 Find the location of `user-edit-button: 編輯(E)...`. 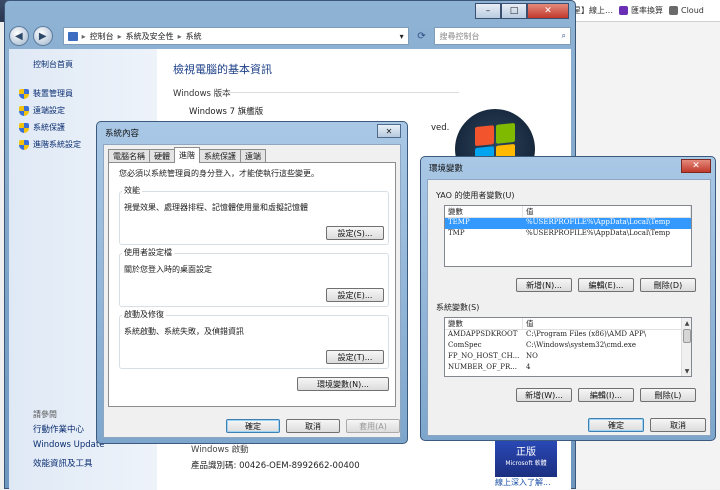

user-edit-button: 編輯(E)... is located at coordinates (606, 285).